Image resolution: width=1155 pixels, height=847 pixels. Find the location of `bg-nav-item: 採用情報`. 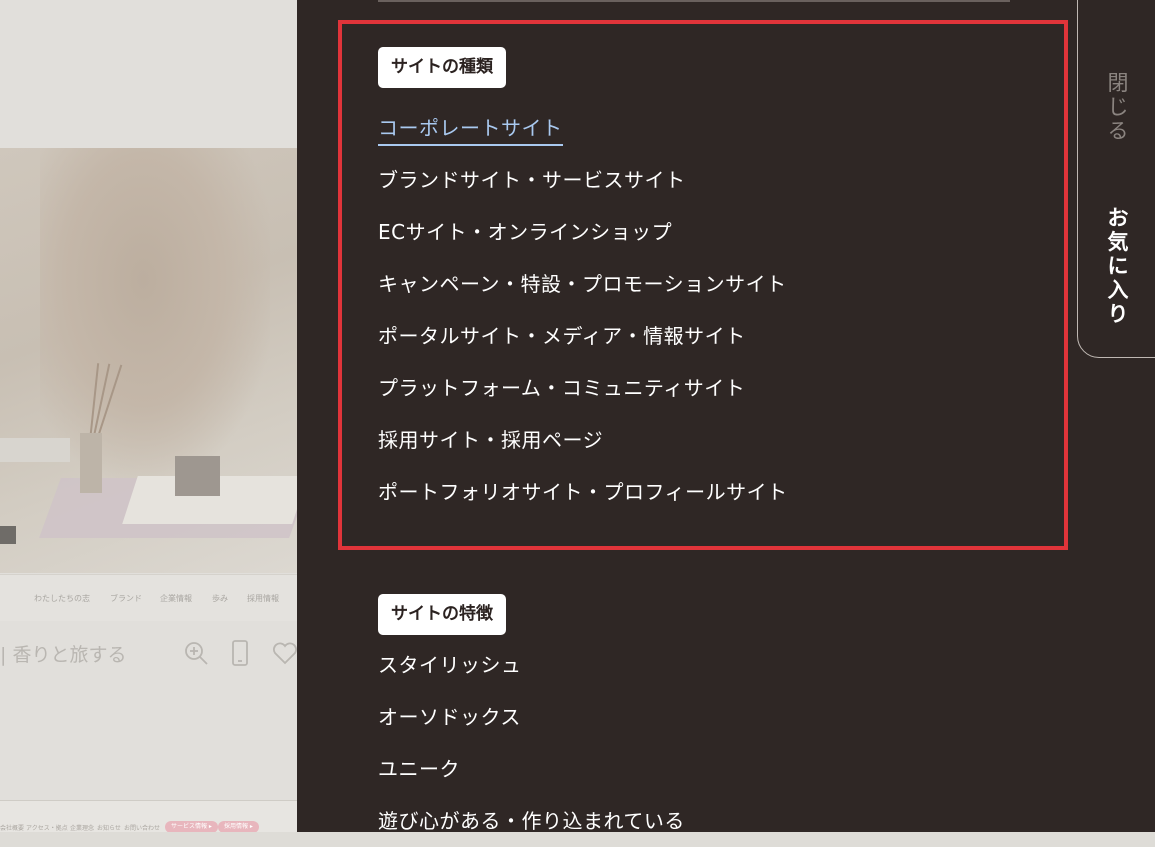

bg-nav-item: 採用情報 is located at coordinates (263, 598).